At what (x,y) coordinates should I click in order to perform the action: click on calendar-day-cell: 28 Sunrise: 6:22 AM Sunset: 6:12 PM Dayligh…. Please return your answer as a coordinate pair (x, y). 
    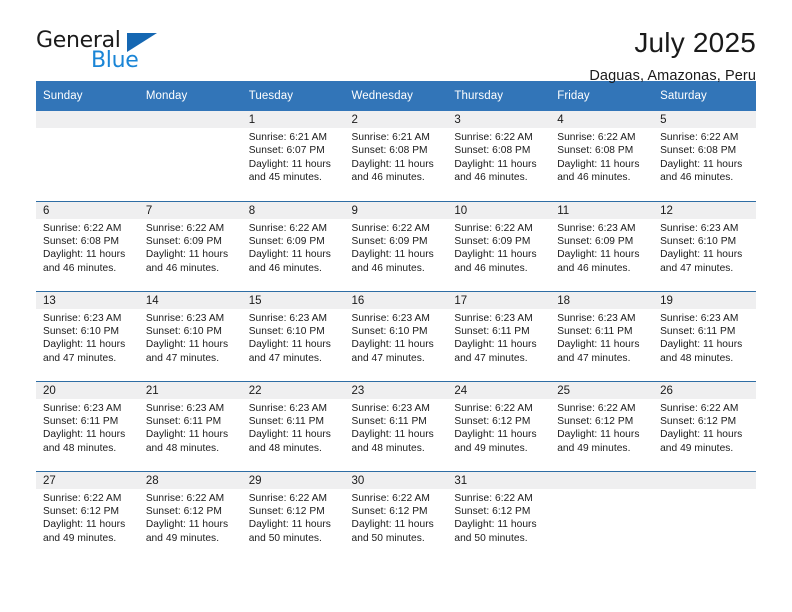
    Looking at the image, I should click on (190, 515).